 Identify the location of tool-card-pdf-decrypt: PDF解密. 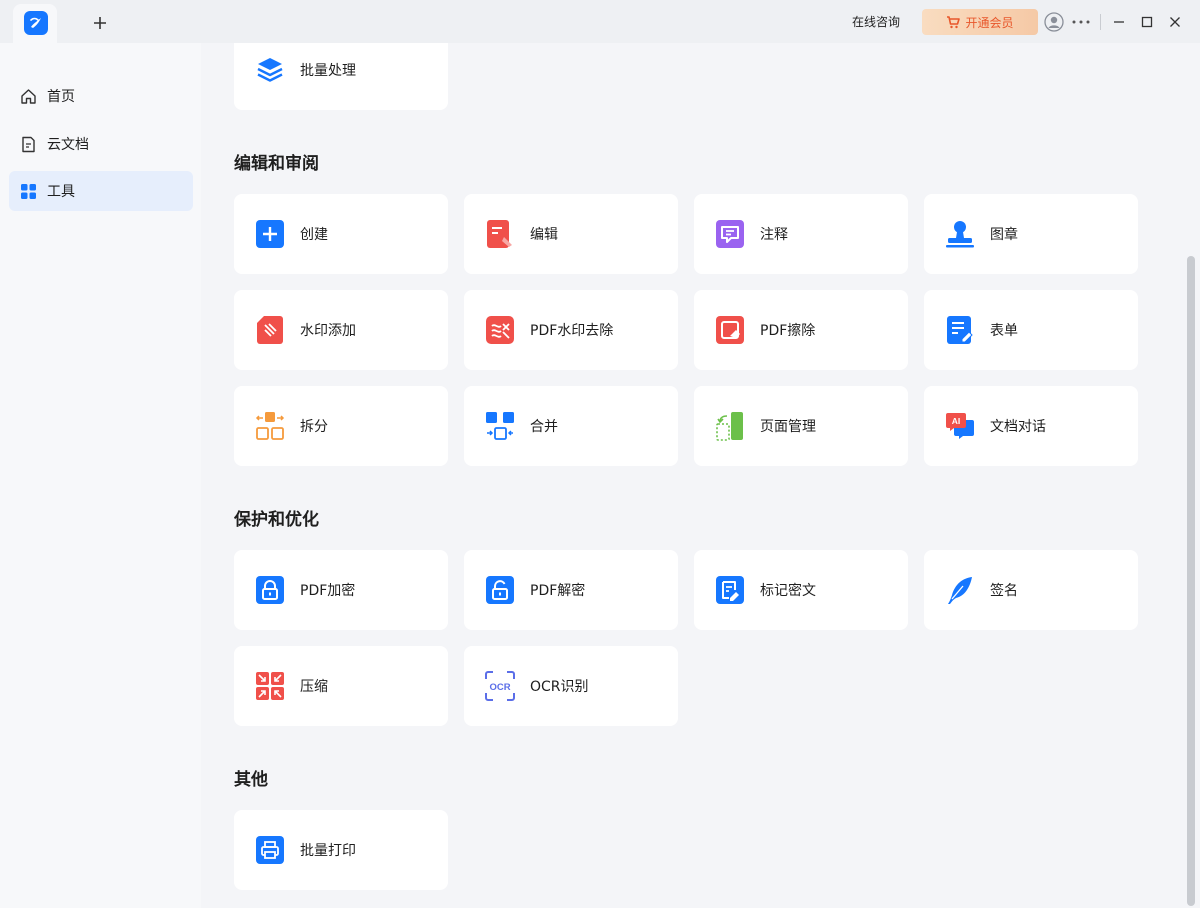
(571, 590).